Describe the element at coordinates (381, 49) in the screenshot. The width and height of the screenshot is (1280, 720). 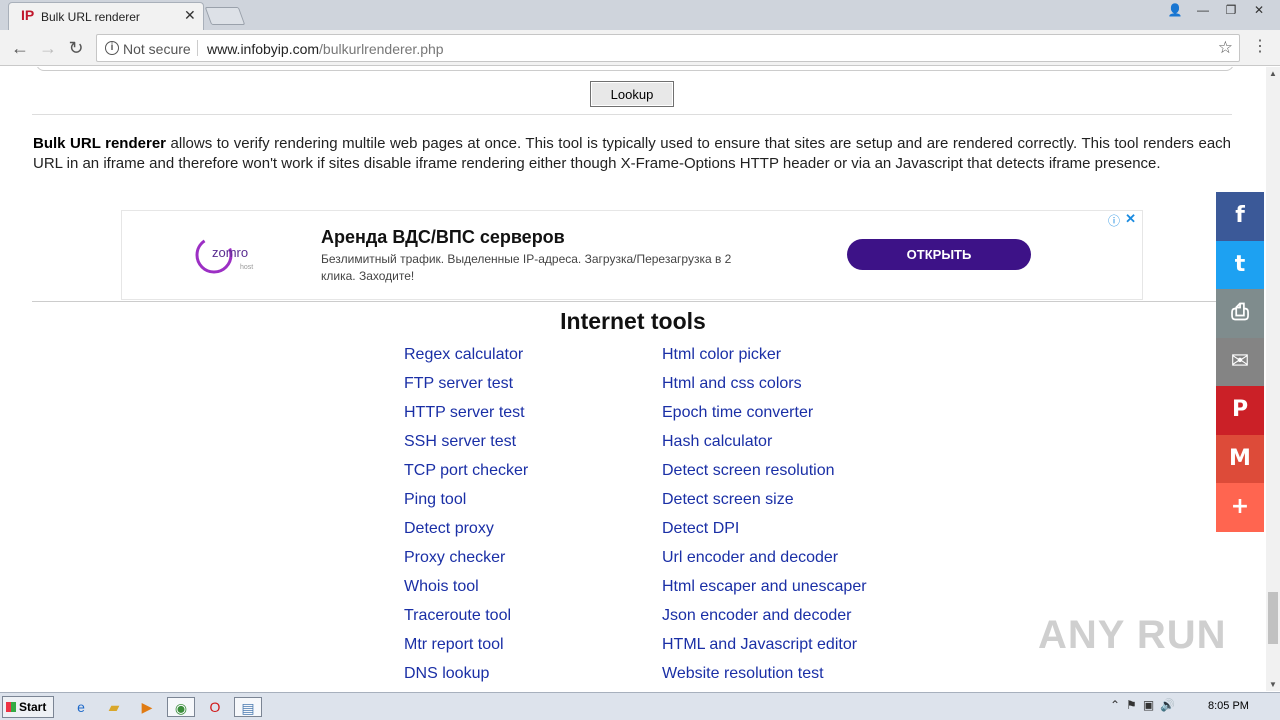
I see `url-path: /bulkurlrenderer.php` at that location.